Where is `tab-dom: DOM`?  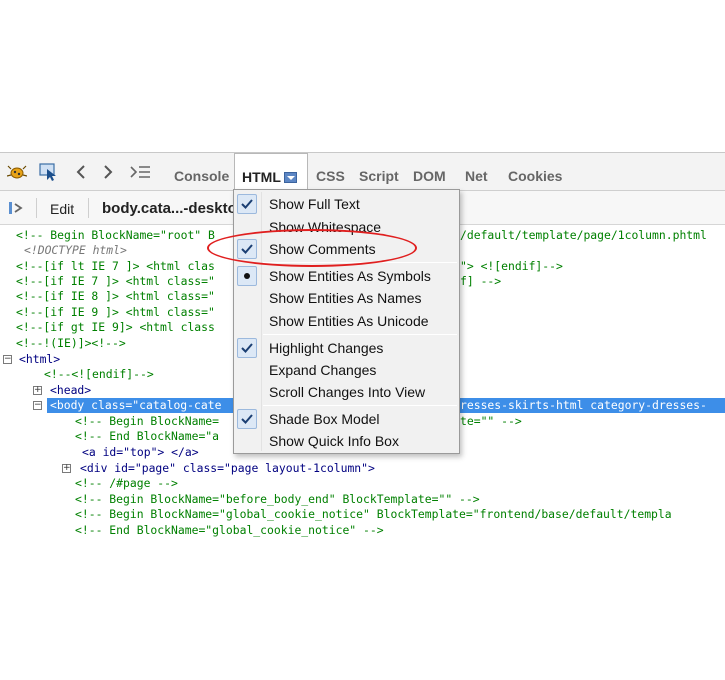 tab-dom: DOM is located at coordinates (429, 172).